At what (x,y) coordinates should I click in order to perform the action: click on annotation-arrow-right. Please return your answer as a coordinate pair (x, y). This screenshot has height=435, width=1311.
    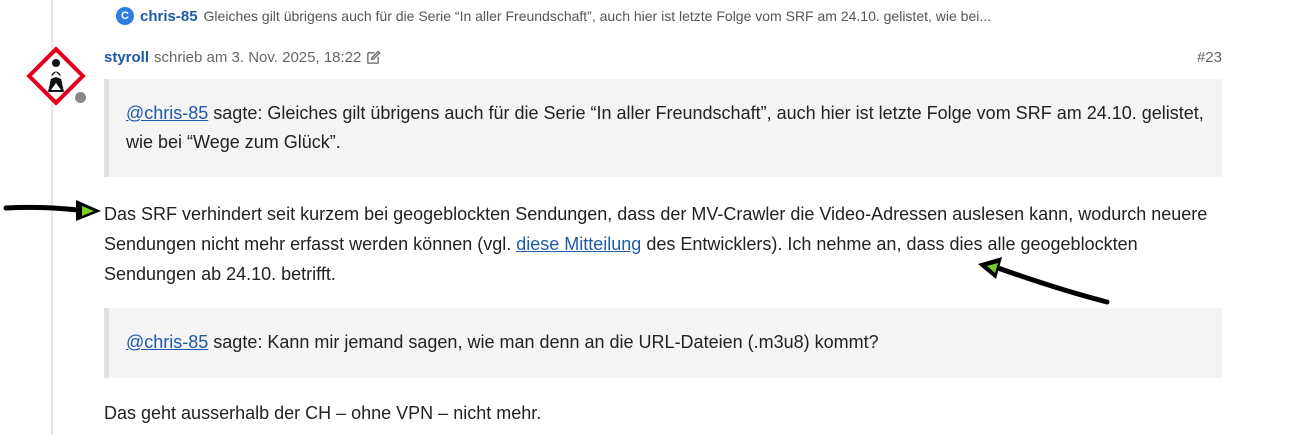
    Looking at the image, I should click on (1044, 281).